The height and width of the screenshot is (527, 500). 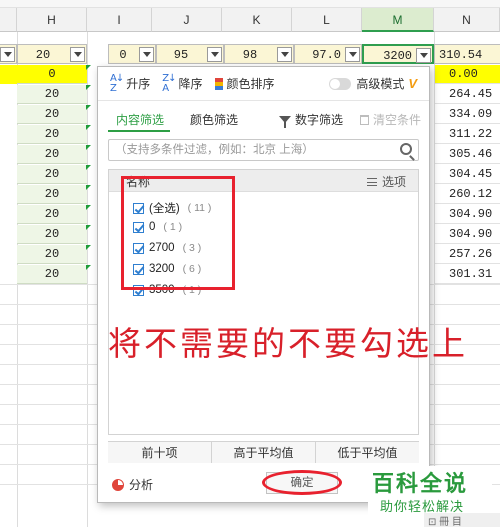 I want to click on filter-cell-h: 20, so click(x=52, y=54).